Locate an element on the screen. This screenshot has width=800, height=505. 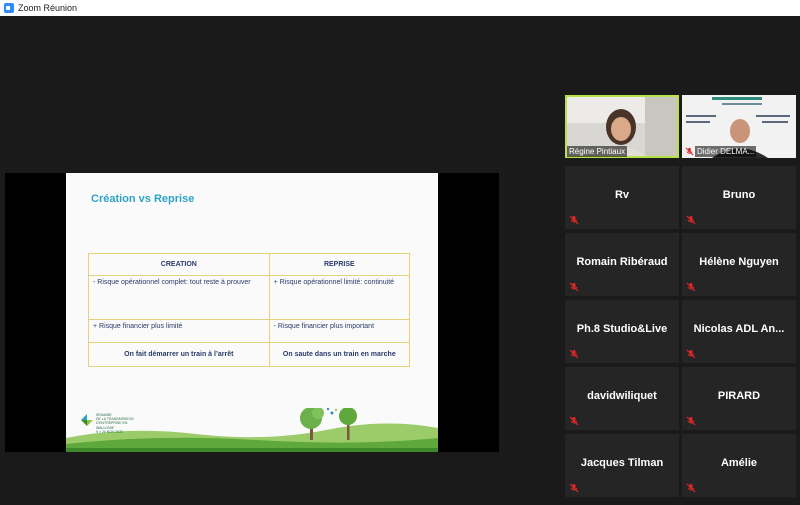
table-cell: - Risque financier plus important is located at coordinates (339, 331).